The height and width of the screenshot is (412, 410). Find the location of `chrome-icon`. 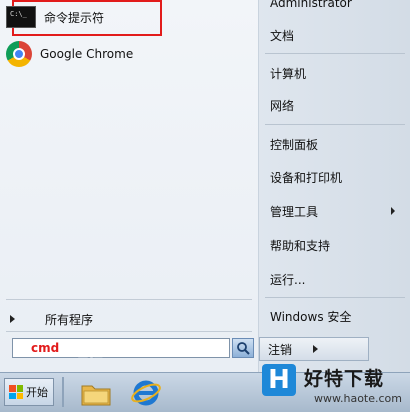

chrome-icon is located at coordinates (19, 54).